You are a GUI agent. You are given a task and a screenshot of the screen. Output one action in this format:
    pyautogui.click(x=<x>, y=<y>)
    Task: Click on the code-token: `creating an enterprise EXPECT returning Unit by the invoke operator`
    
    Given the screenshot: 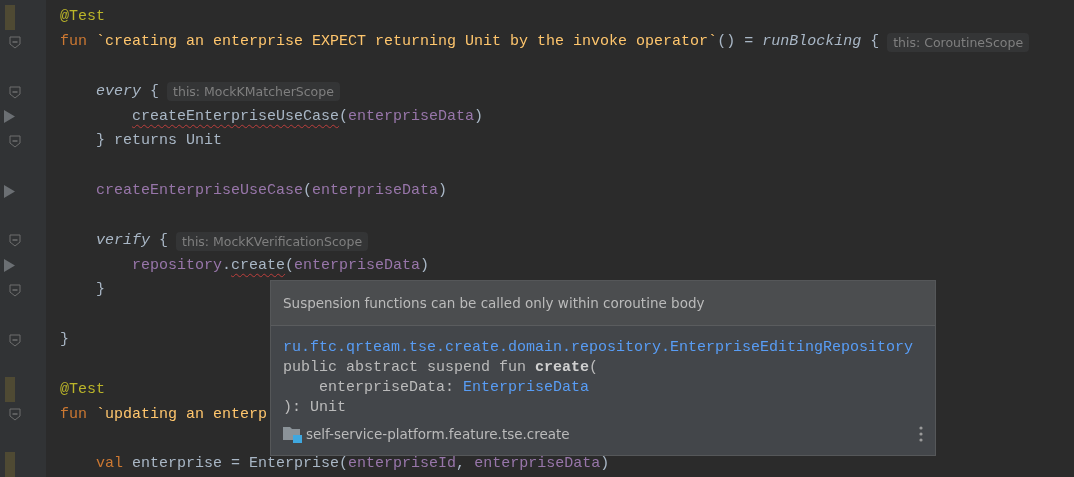 What is the action you would take?
    pyautogui.click(x=407, y=42)
    